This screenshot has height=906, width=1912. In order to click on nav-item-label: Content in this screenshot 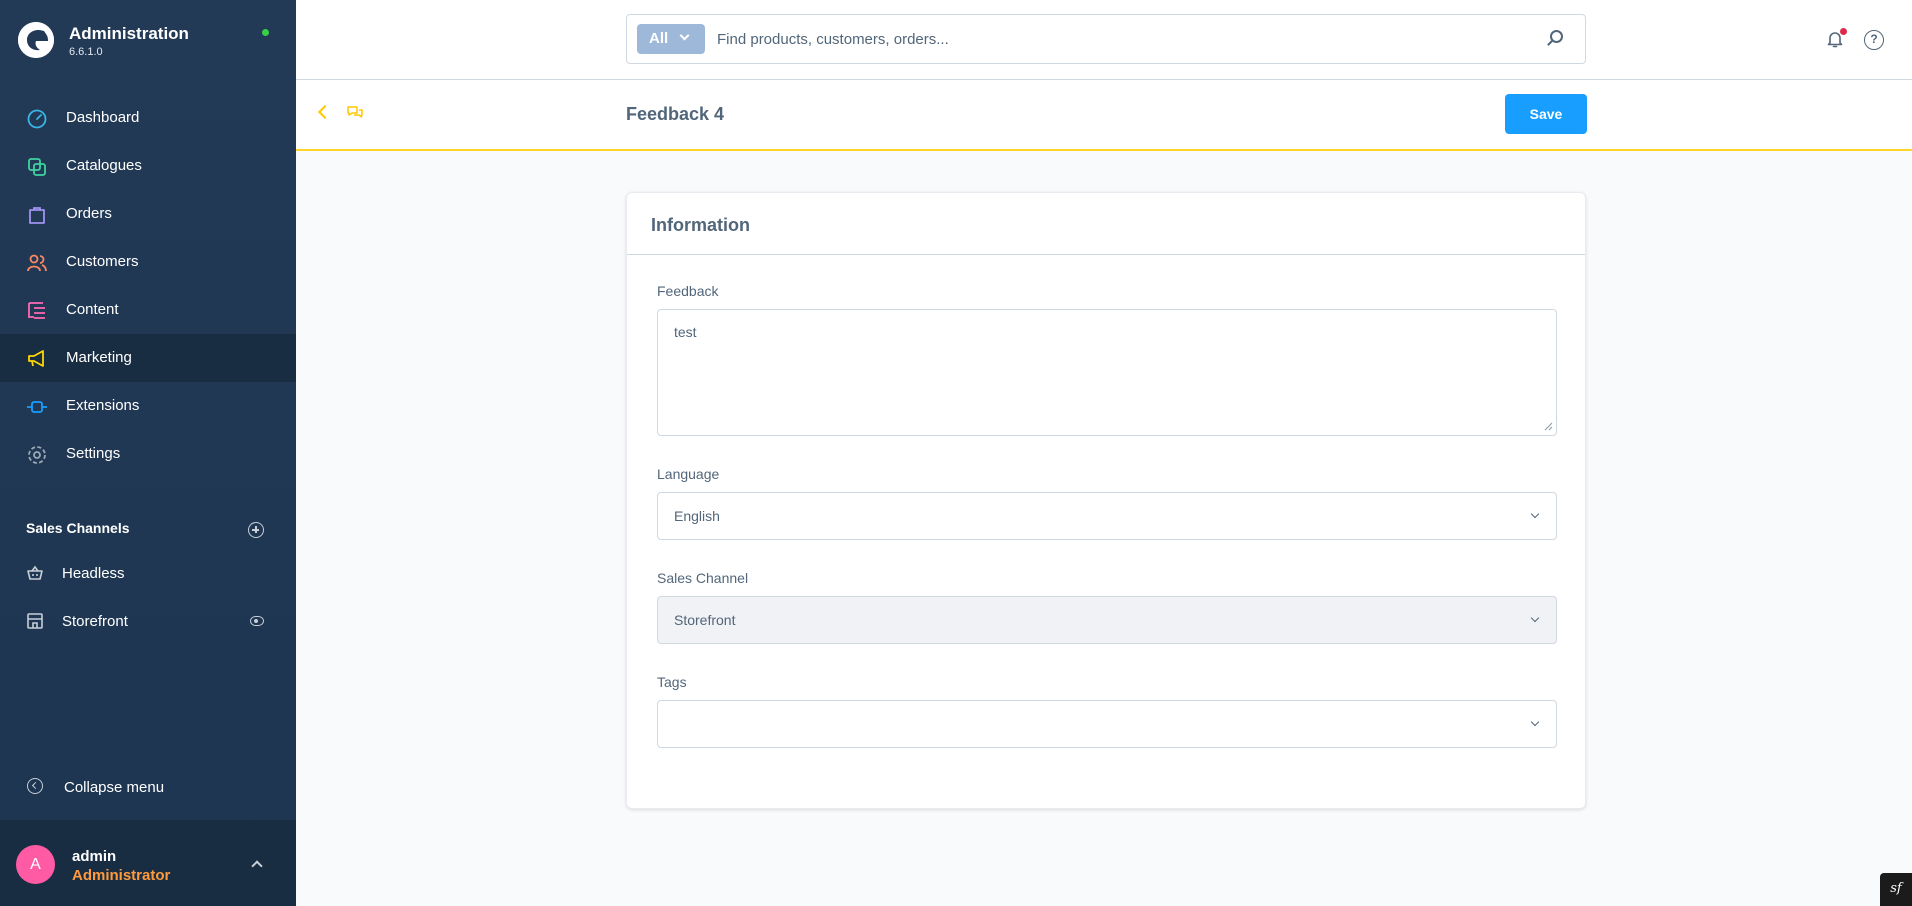, I will do `click(92, 309)`.